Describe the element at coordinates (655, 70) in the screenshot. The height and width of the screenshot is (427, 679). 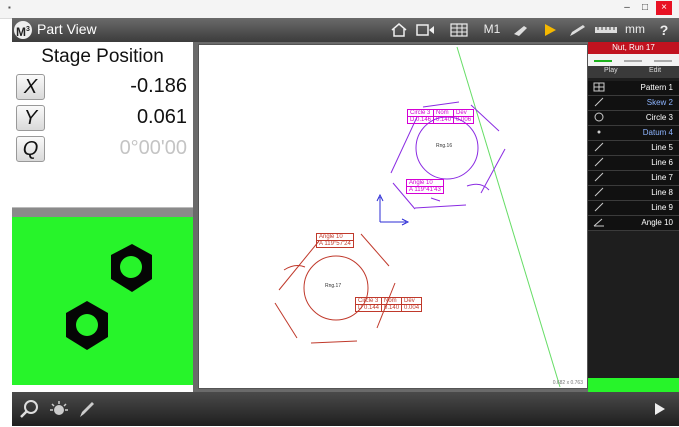
I see `edit-tab: Edit` at that location.